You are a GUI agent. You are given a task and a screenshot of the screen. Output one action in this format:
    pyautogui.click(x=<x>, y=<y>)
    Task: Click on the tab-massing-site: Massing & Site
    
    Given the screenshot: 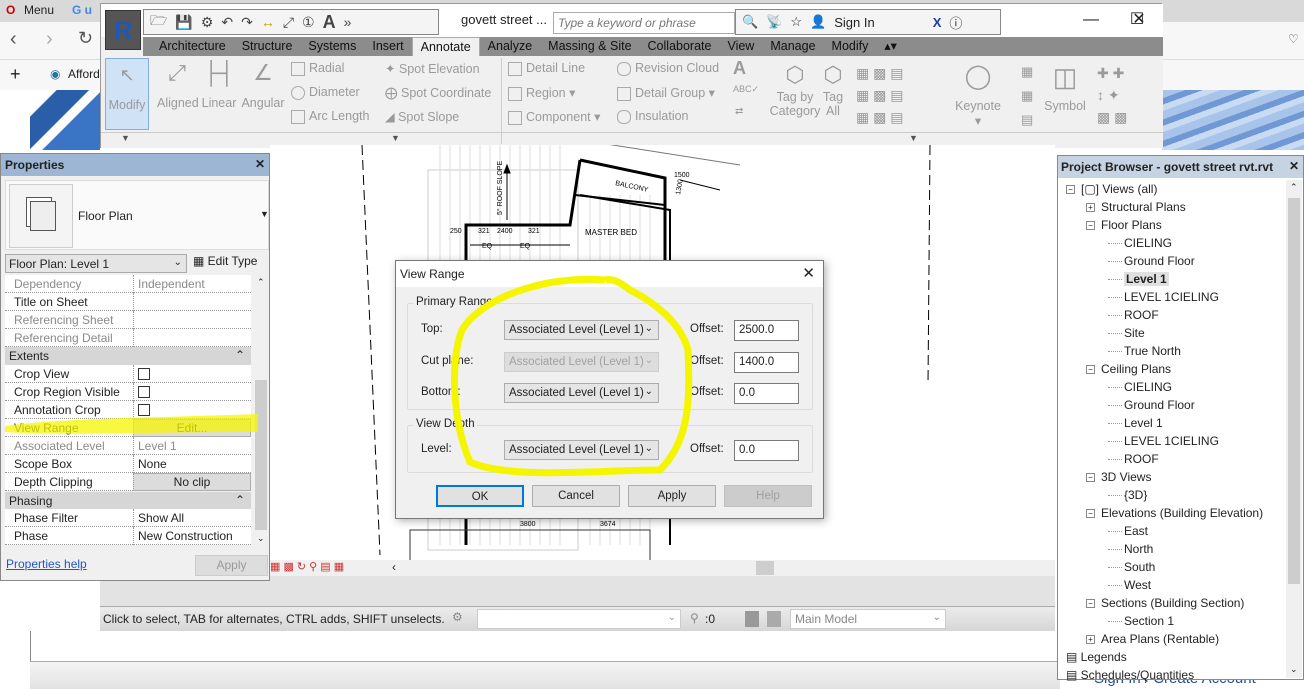 What is the action you would take?
    pyautogui.click(x=589, y=46)
    